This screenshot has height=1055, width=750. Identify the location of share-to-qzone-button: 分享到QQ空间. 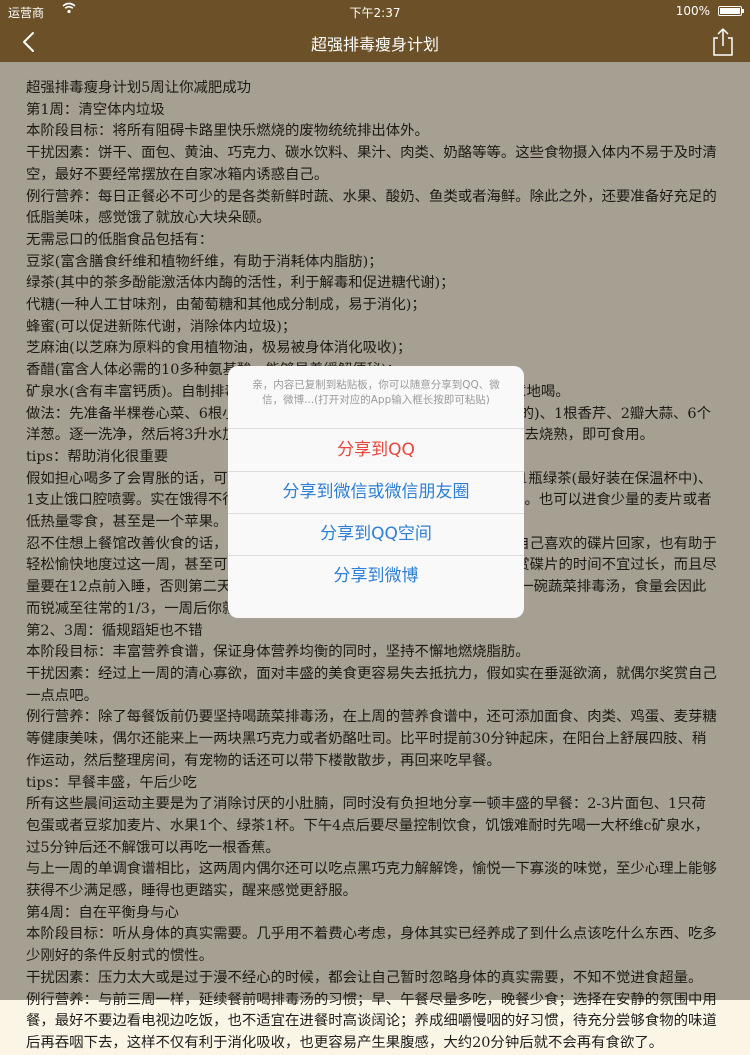
(376, 534).